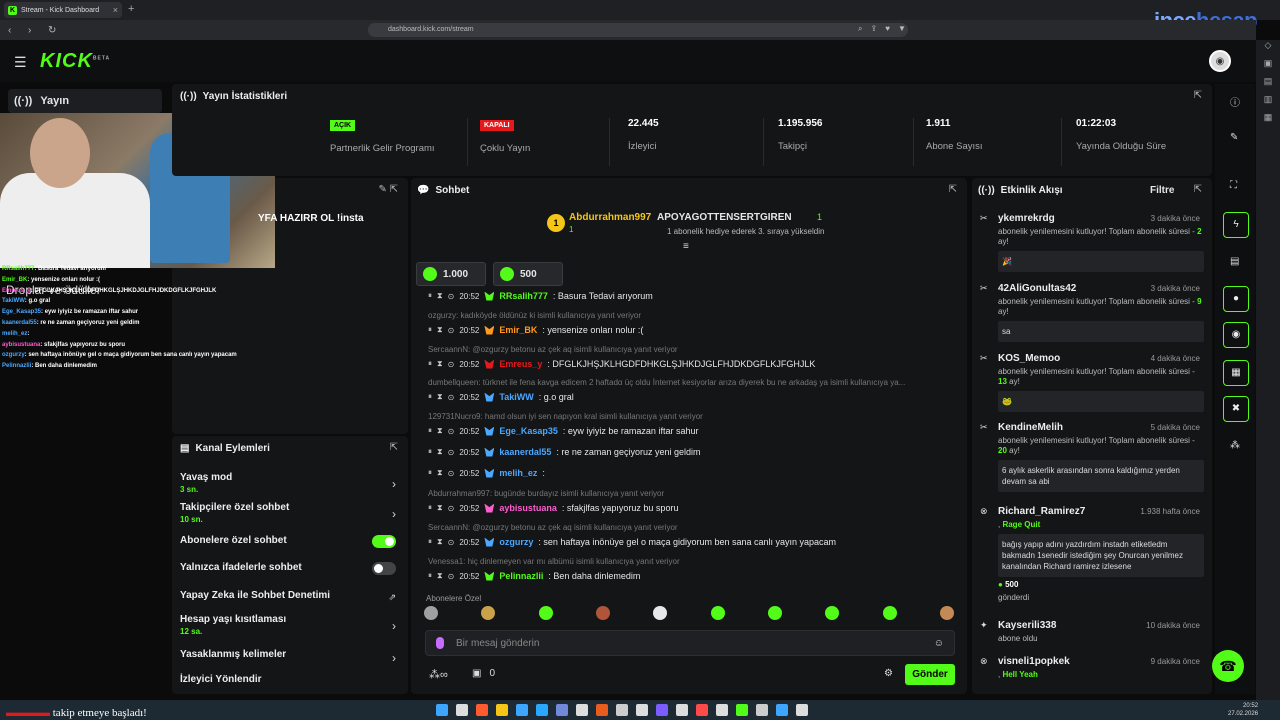 The image size is (1280, 720). What do you see at coordinates (1220, 61) in the screenshot?
I see `user-avatar: ◉` at bounding box center [1220, 61].